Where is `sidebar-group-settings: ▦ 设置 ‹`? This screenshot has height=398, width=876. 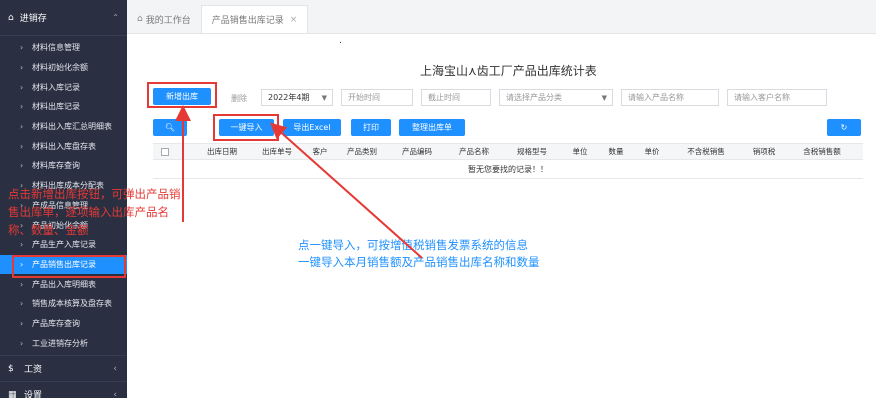
sidebar-group-settings: ▦ 设置 ‹ is located at coordinates (63, 389).